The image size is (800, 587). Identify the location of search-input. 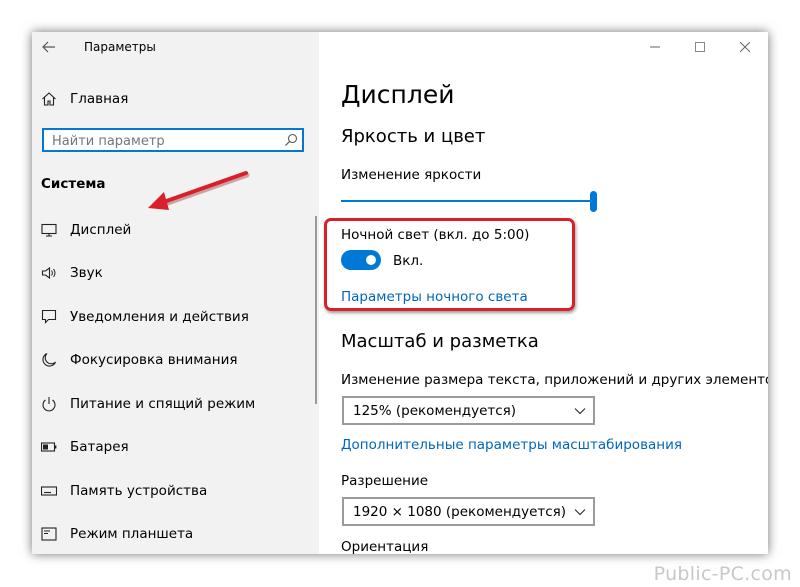
(165, 141).